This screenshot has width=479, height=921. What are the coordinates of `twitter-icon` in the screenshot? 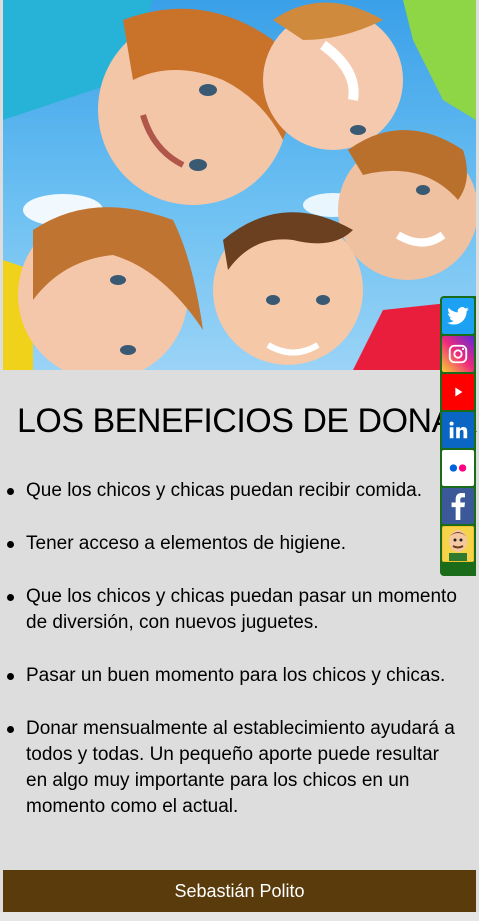 It's located at (458, 316).